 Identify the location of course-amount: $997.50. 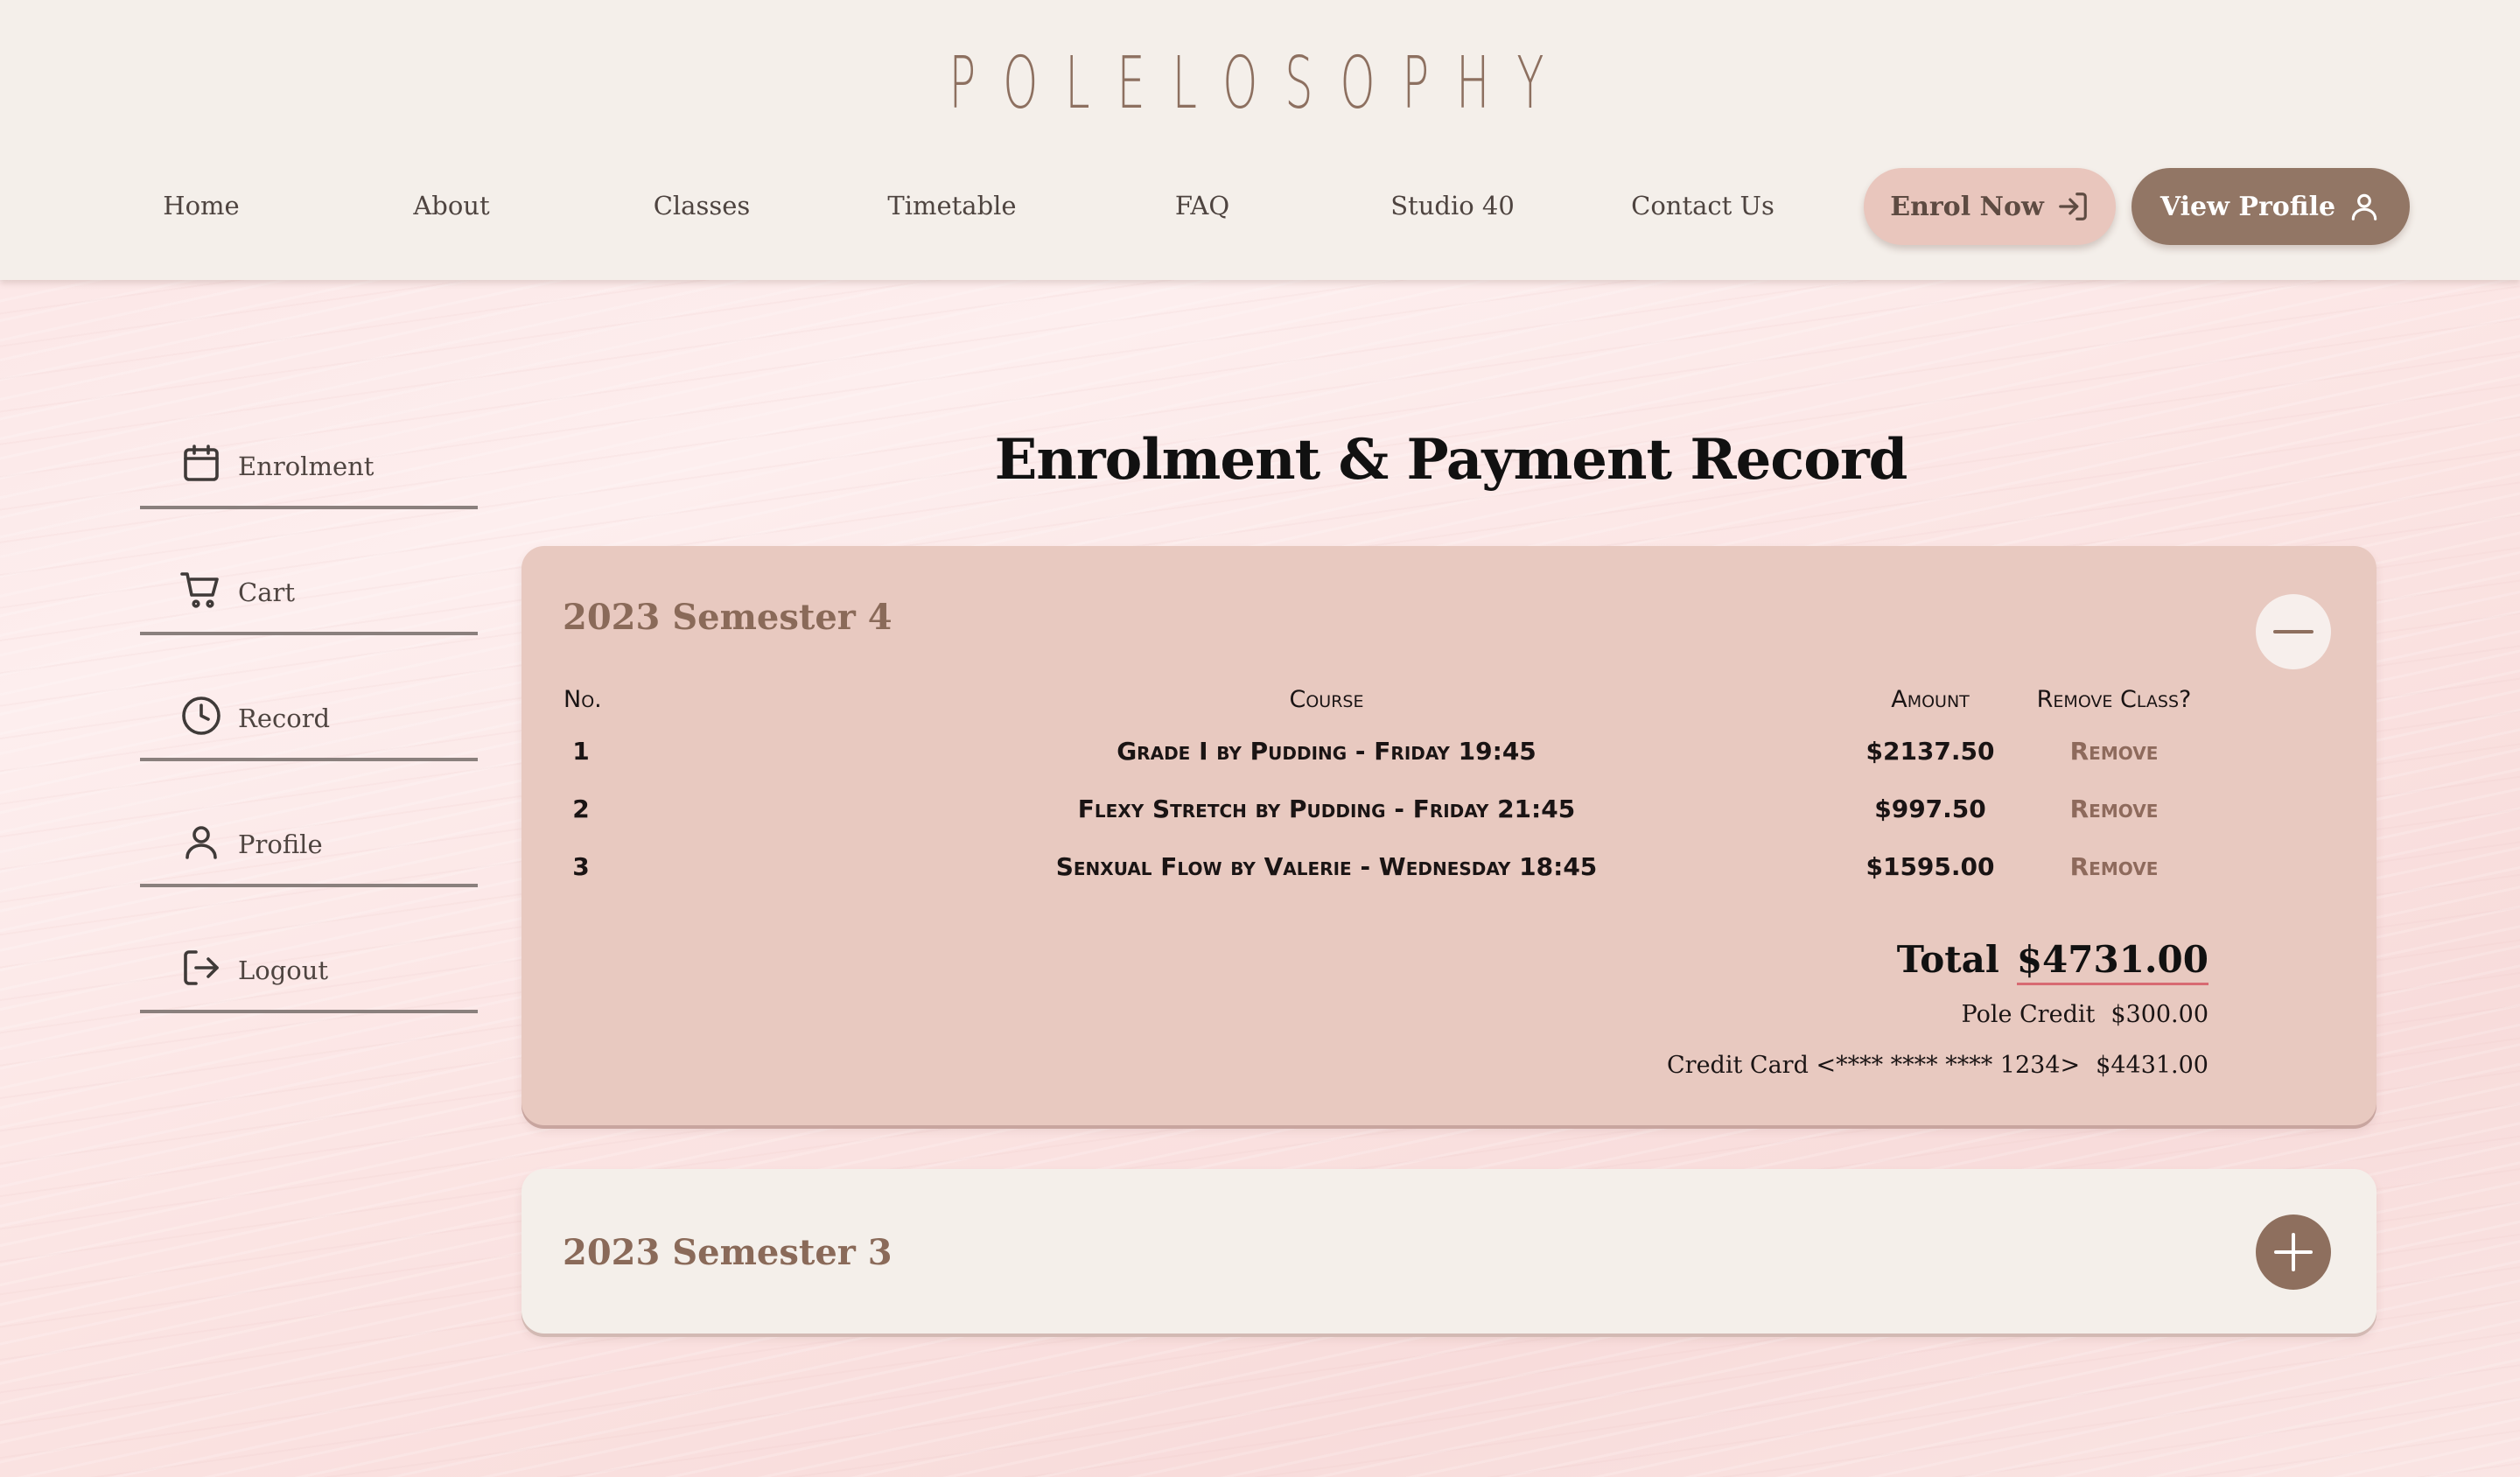
(1930, 808).